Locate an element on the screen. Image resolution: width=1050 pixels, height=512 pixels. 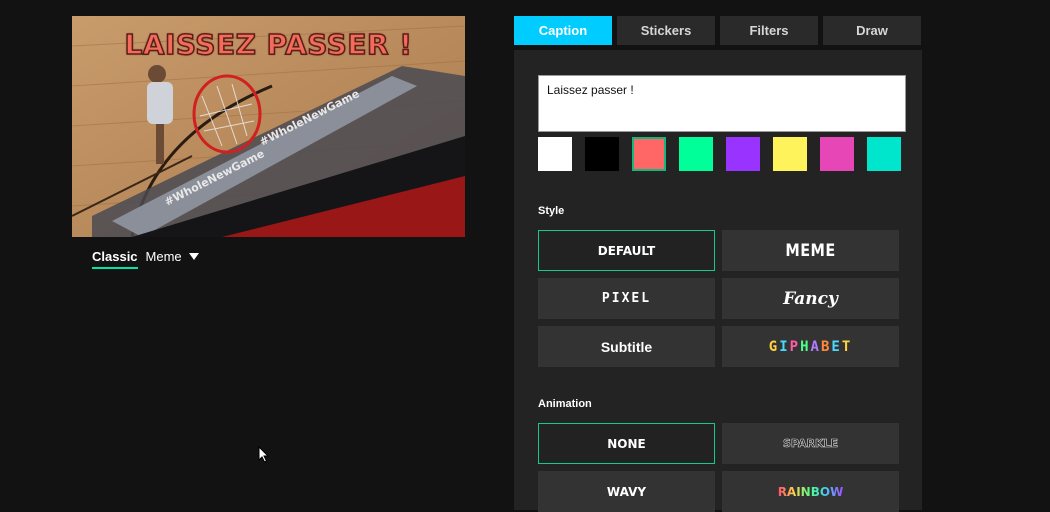
style-option-label: GIPHABET is located at coordinates (811, 347).